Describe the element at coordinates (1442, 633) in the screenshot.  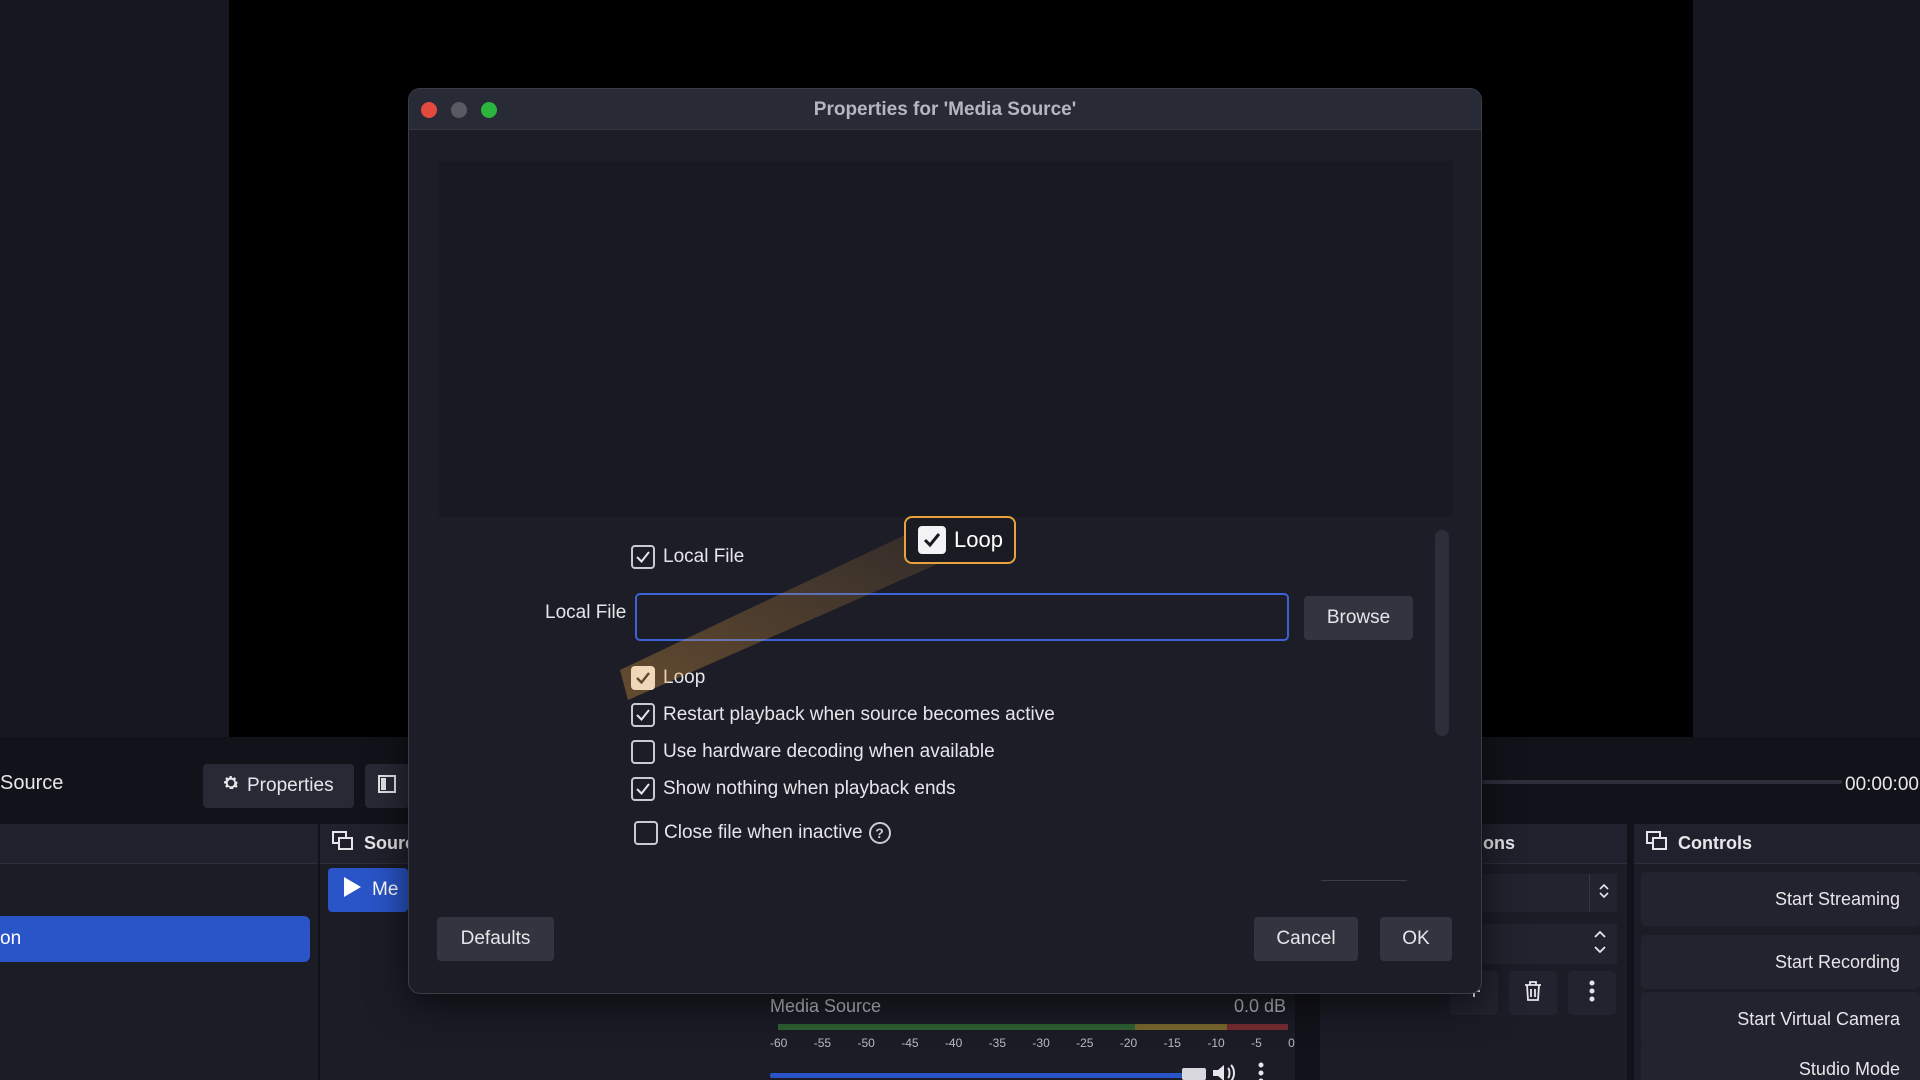
I see `properties-scrollbar` at that location.